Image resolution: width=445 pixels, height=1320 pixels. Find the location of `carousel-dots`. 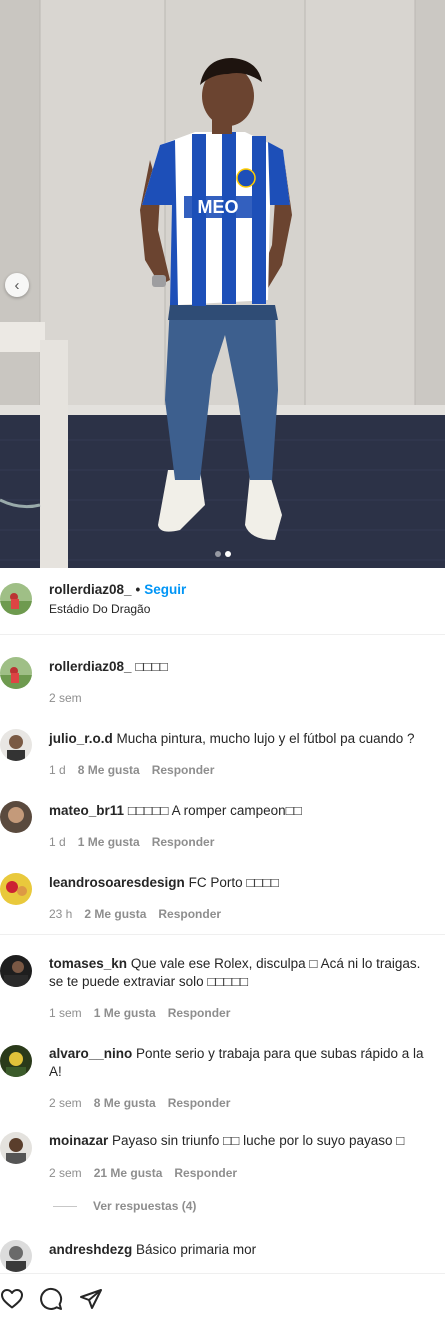

carousel-dots is located at coordinates (222, 554).